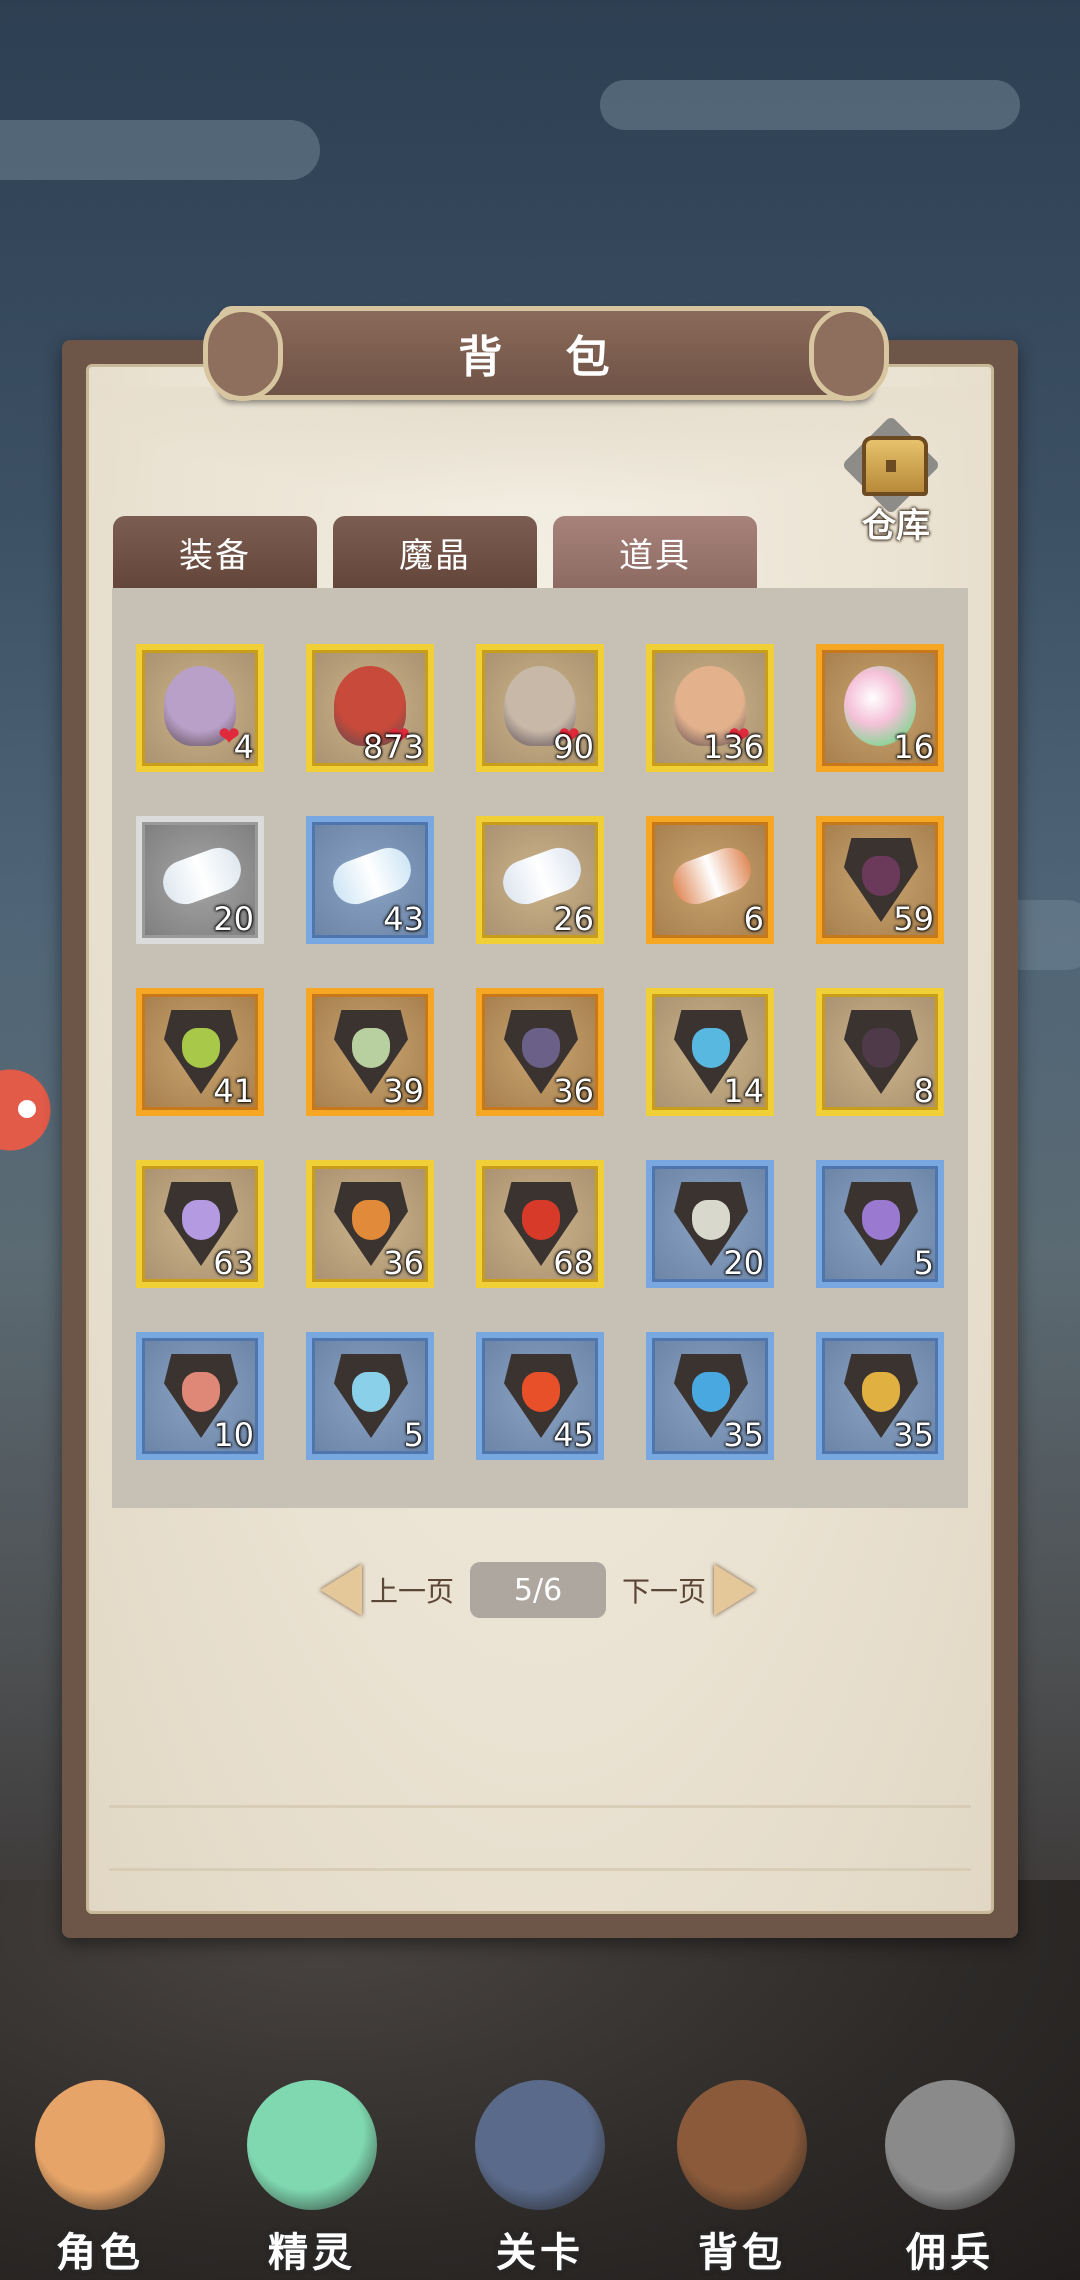 The image size is (1080, 2280). I want to click on inventory-slot: 41, so click(200, 1052).